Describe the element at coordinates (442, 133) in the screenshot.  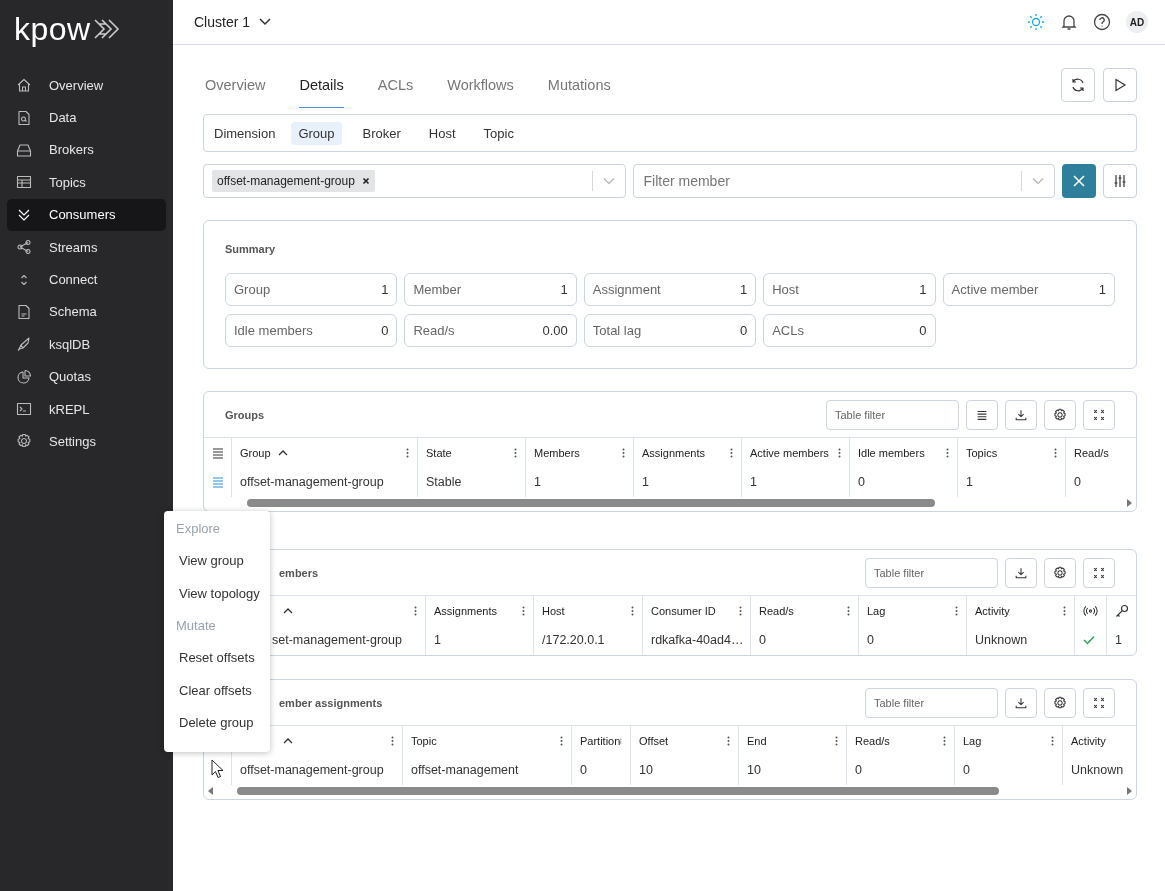
I see `dimension-option: Host` at that location.